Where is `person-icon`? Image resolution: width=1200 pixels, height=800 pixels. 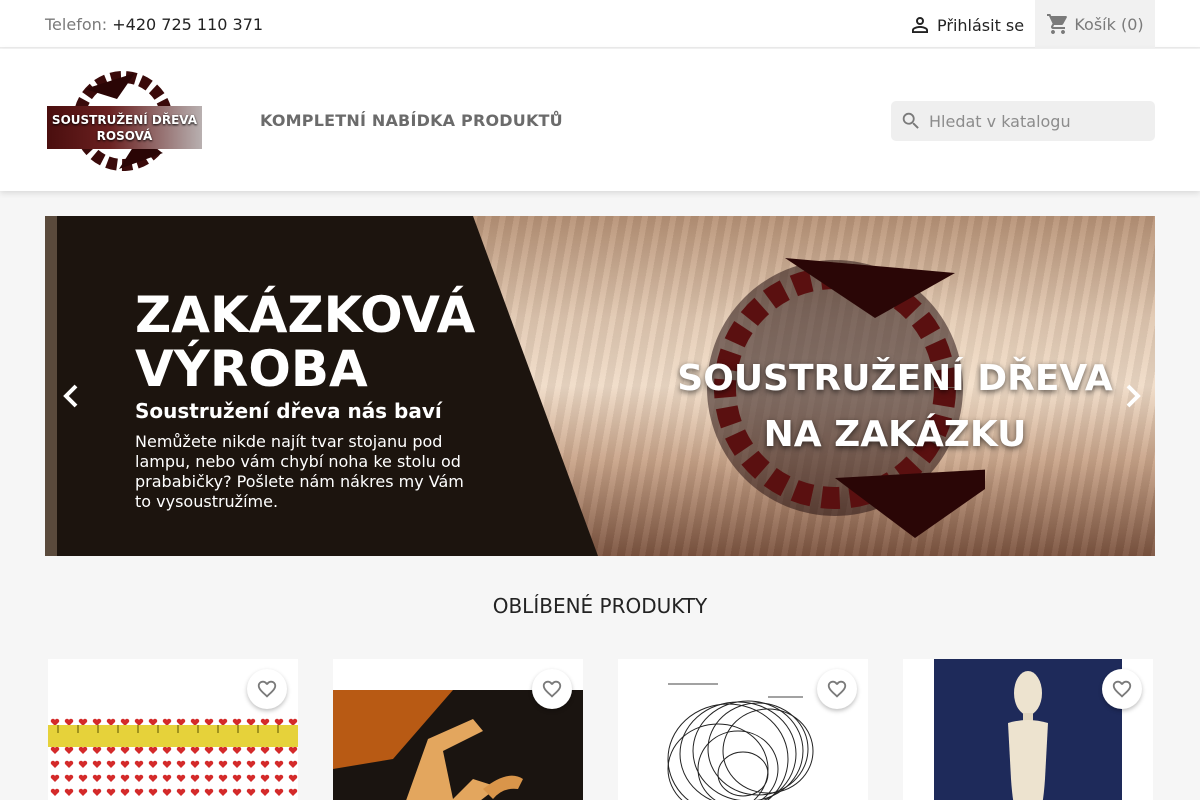 person-icon is located at coordinates (920, 25).